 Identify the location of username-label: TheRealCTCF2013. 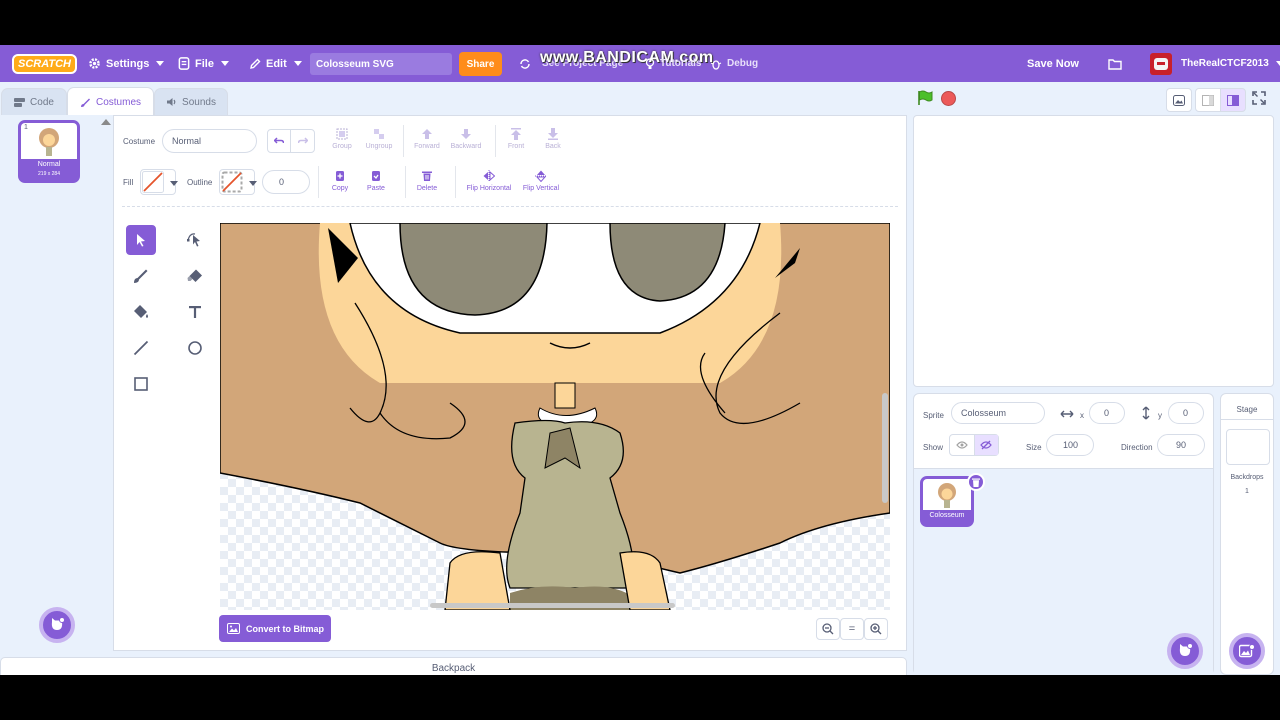
(1225, 63).